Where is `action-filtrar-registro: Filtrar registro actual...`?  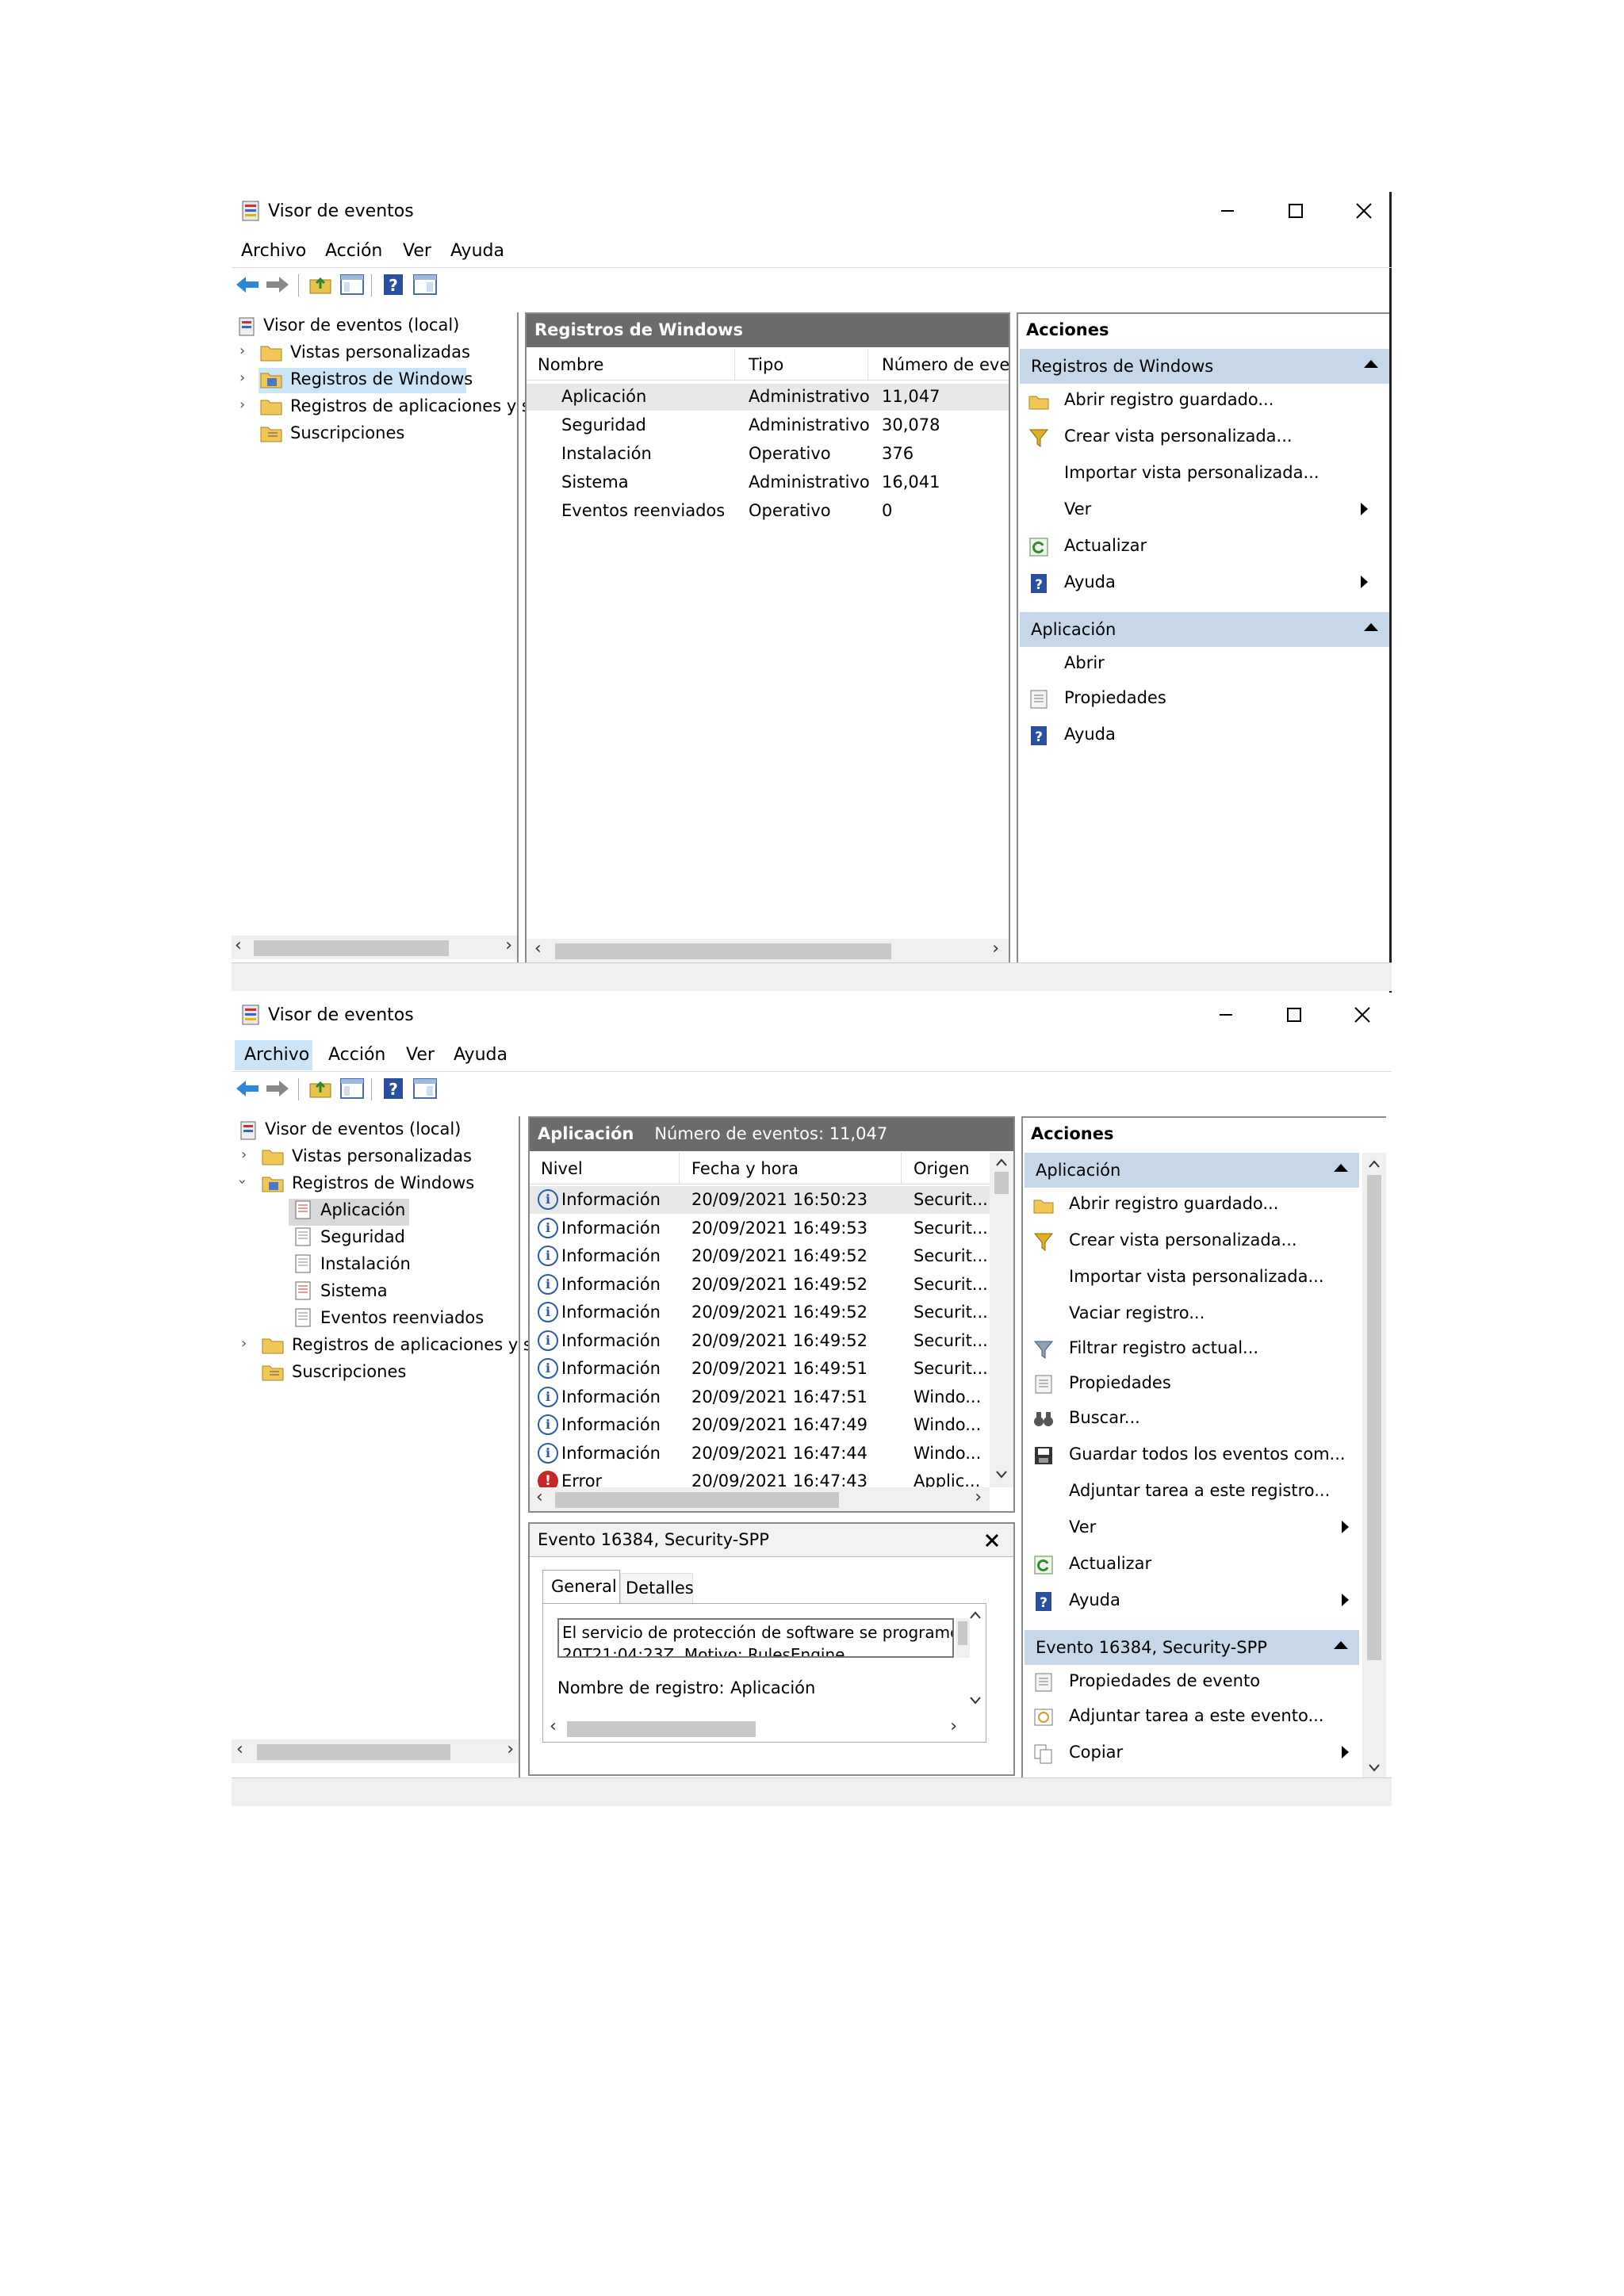
action-filtrar-registro: Filtrar registro actual... is located at coordinates (1163, 1348).